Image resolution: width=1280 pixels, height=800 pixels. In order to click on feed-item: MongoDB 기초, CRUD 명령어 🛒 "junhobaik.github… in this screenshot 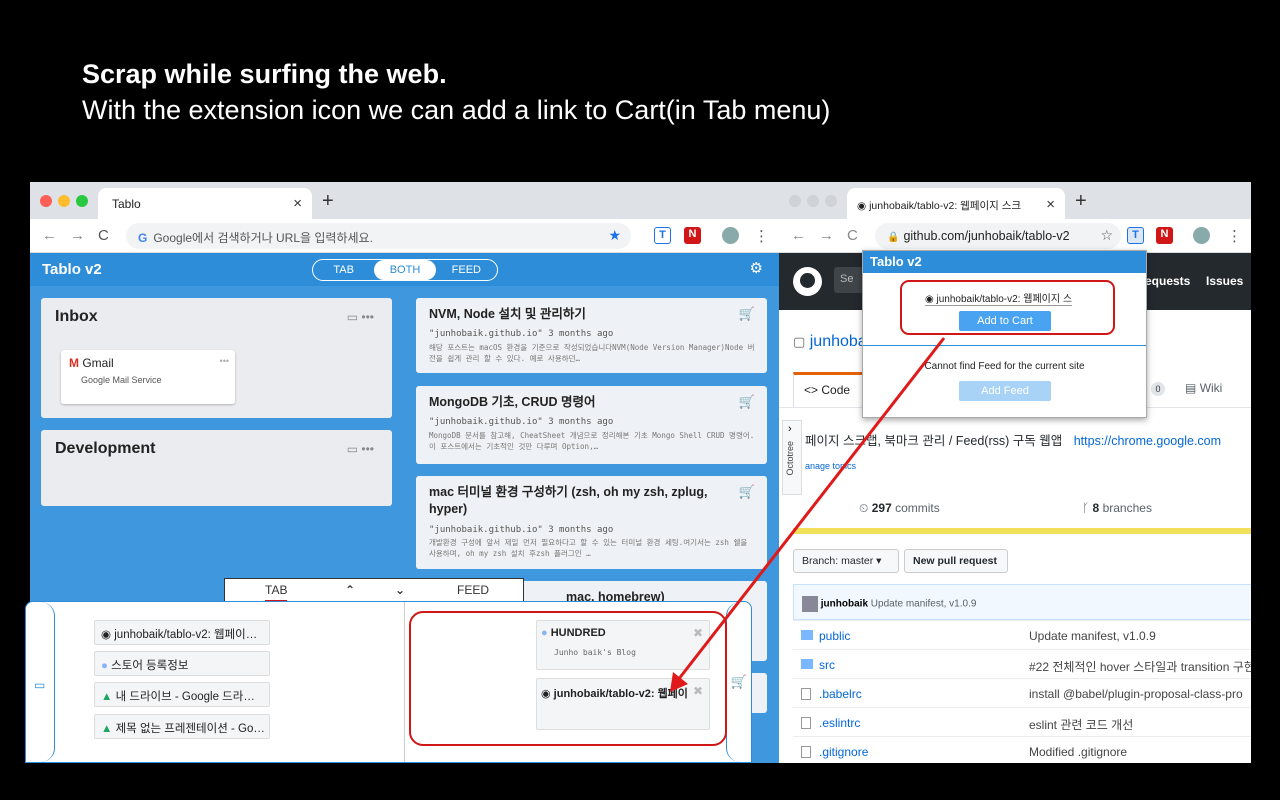, I will do `click(591, 425)`.